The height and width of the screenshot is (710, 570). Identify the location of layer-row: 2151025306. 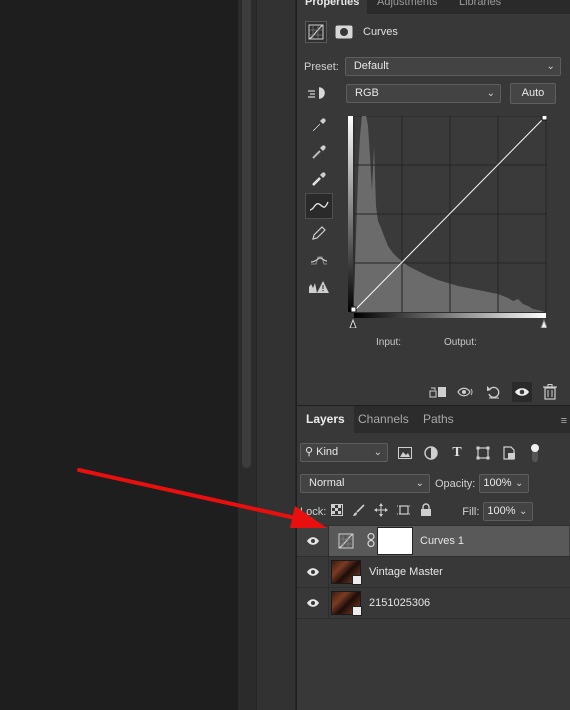
(433, 603).